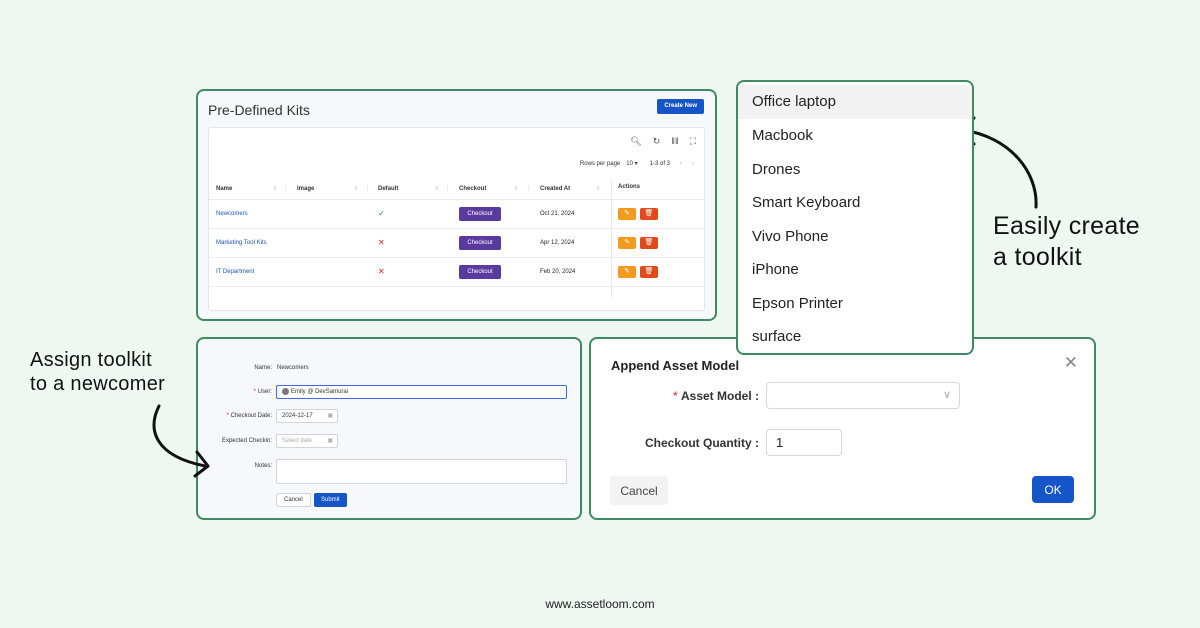 Image resolution: width=1200 pixels, height=628 pixels. I want to click on created-at: Apr 12, 2024, so click(557, 243).